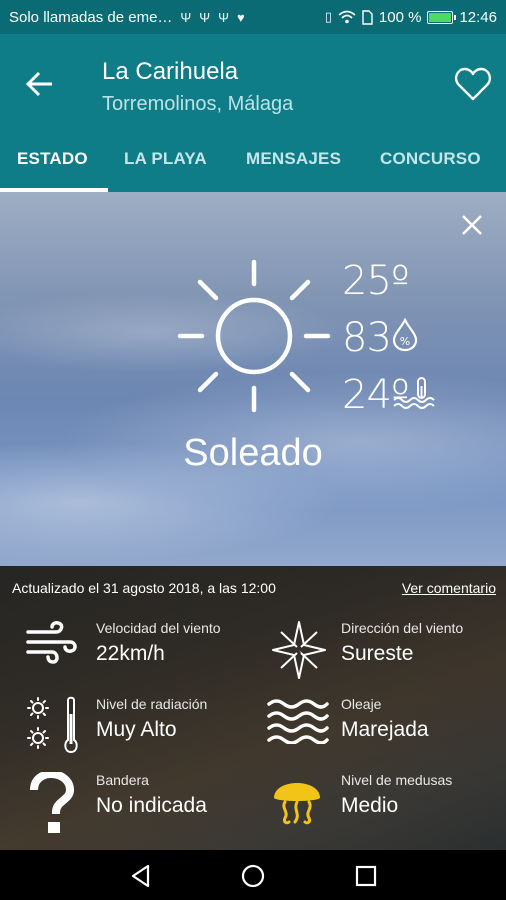 This screenshot has height=900, width=506. I want to click on flag-value: No indicada, so click(151, 805).